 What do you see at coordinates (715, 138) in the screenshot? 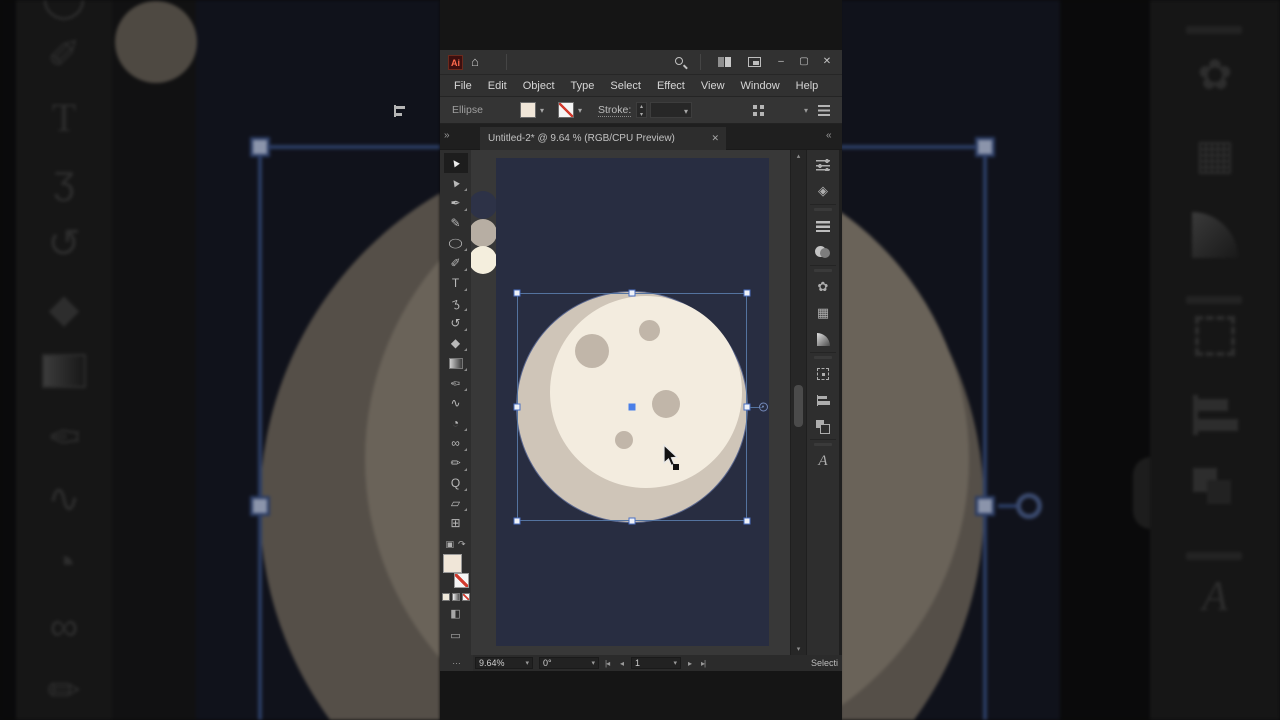
I see `close-tab-icon: ✕` at bounding box center [715, 138].